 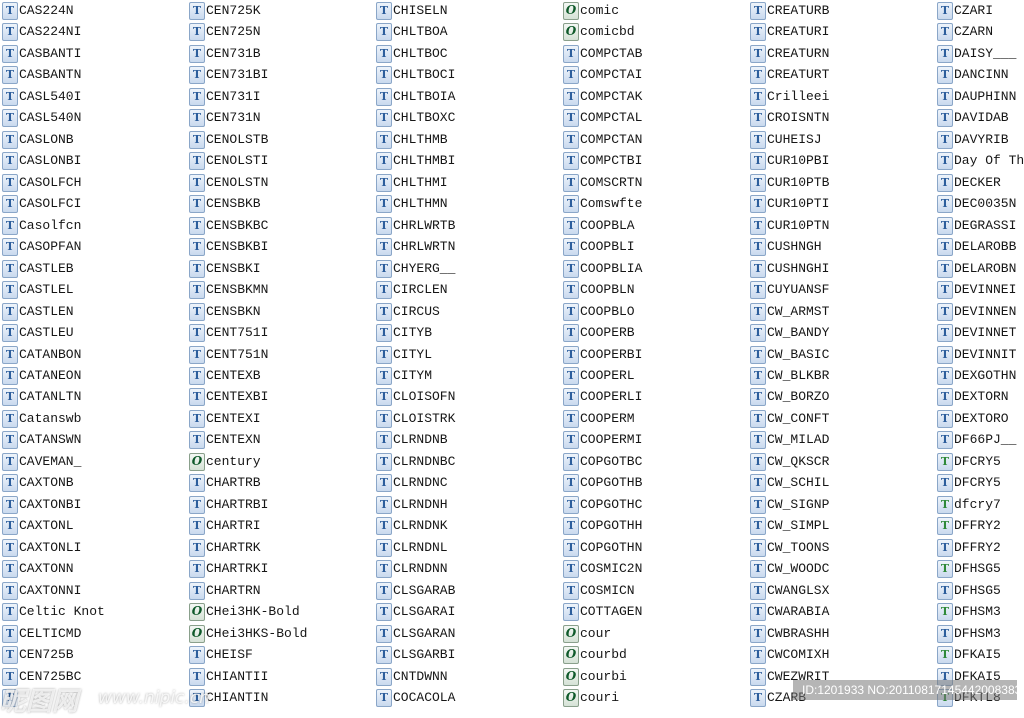 What do you see at coordinates (225, 54) in the screenshot?
I see `font-file-item: T CEN731B` at bounding box center [225, 54].